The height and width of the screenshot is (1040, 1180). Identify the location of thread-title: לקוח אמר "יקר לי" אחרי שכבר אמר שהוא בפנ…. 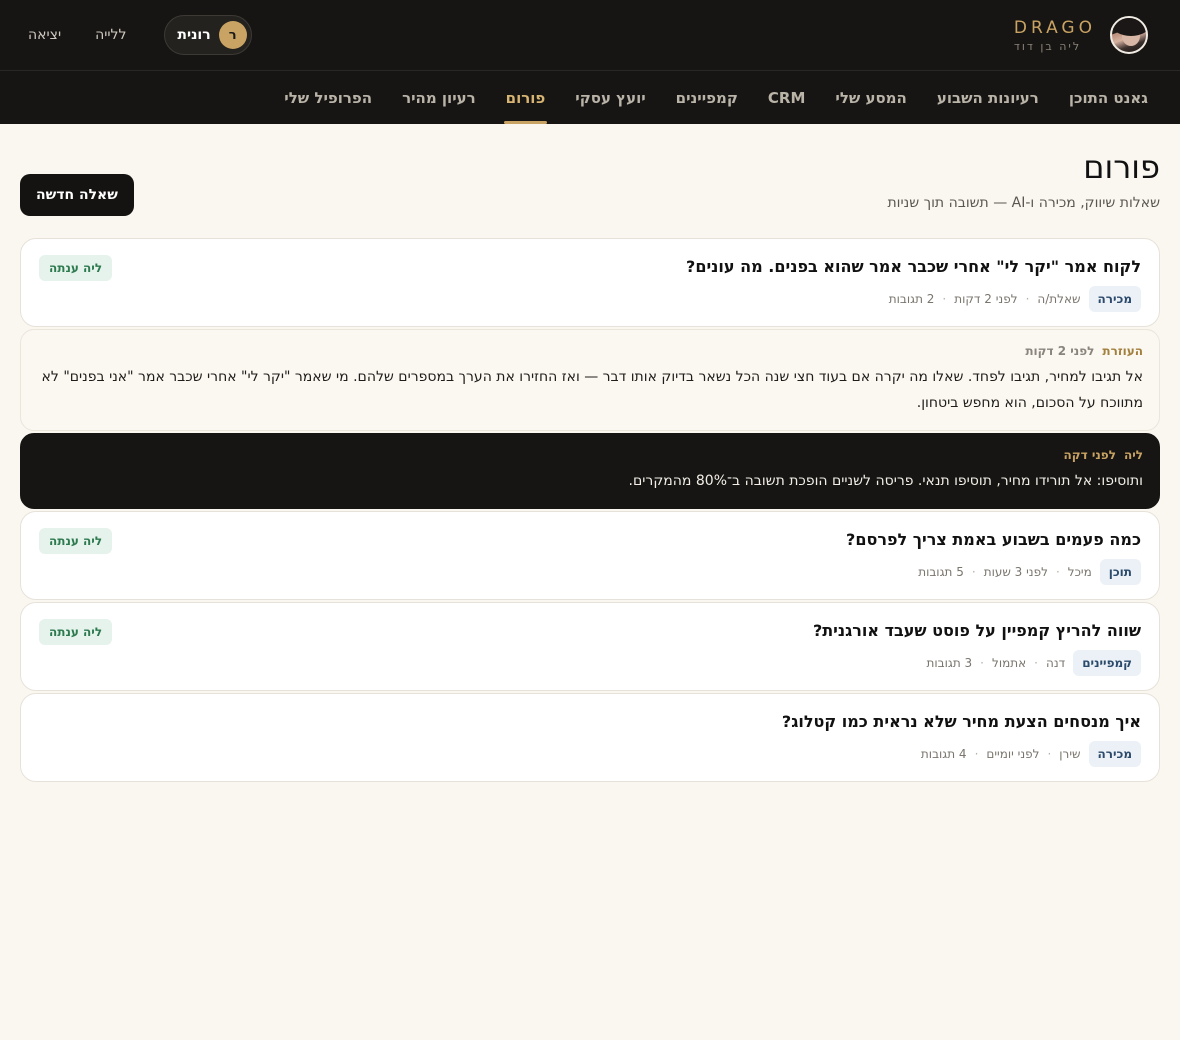
(913, 266).